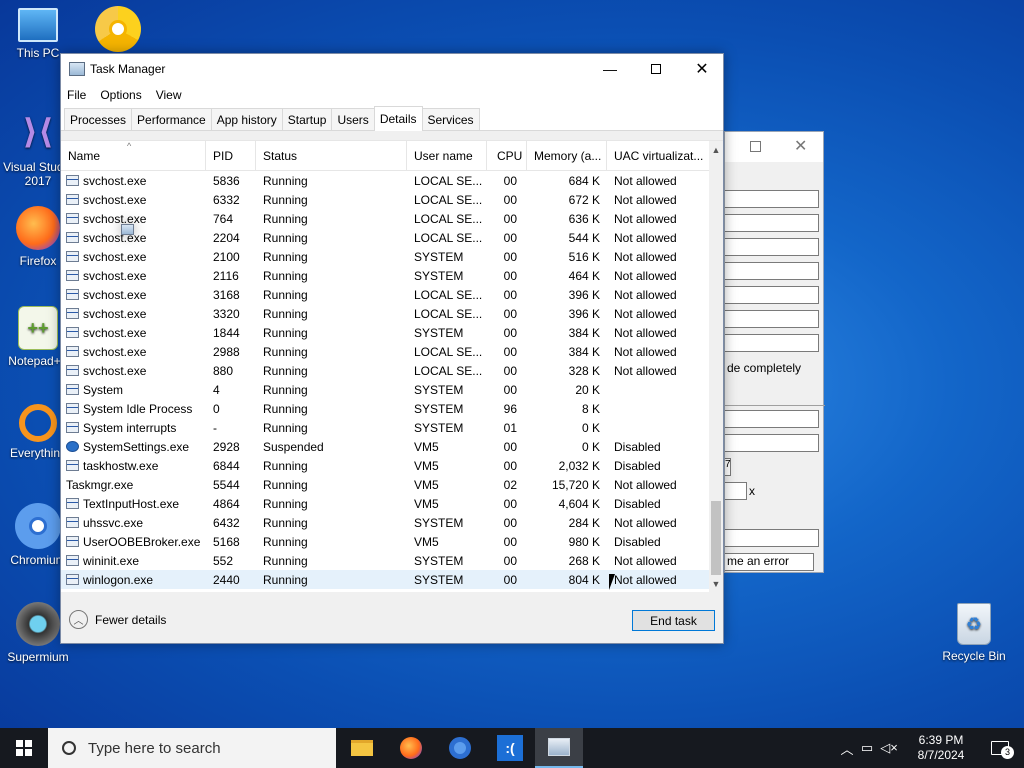 The width and height of the screenshot is (1024, 768). What do you see at coordinates (385, 389) in the screenshot?
I see `table-row: System 4 Running SYSTEM 00 20 K` at bounding box center [385, 389].